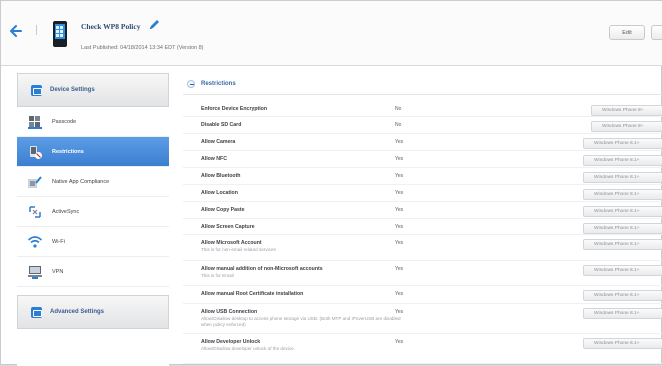 The image size is (662, 366). I want to click on keypad-icon, so click(35, 122).